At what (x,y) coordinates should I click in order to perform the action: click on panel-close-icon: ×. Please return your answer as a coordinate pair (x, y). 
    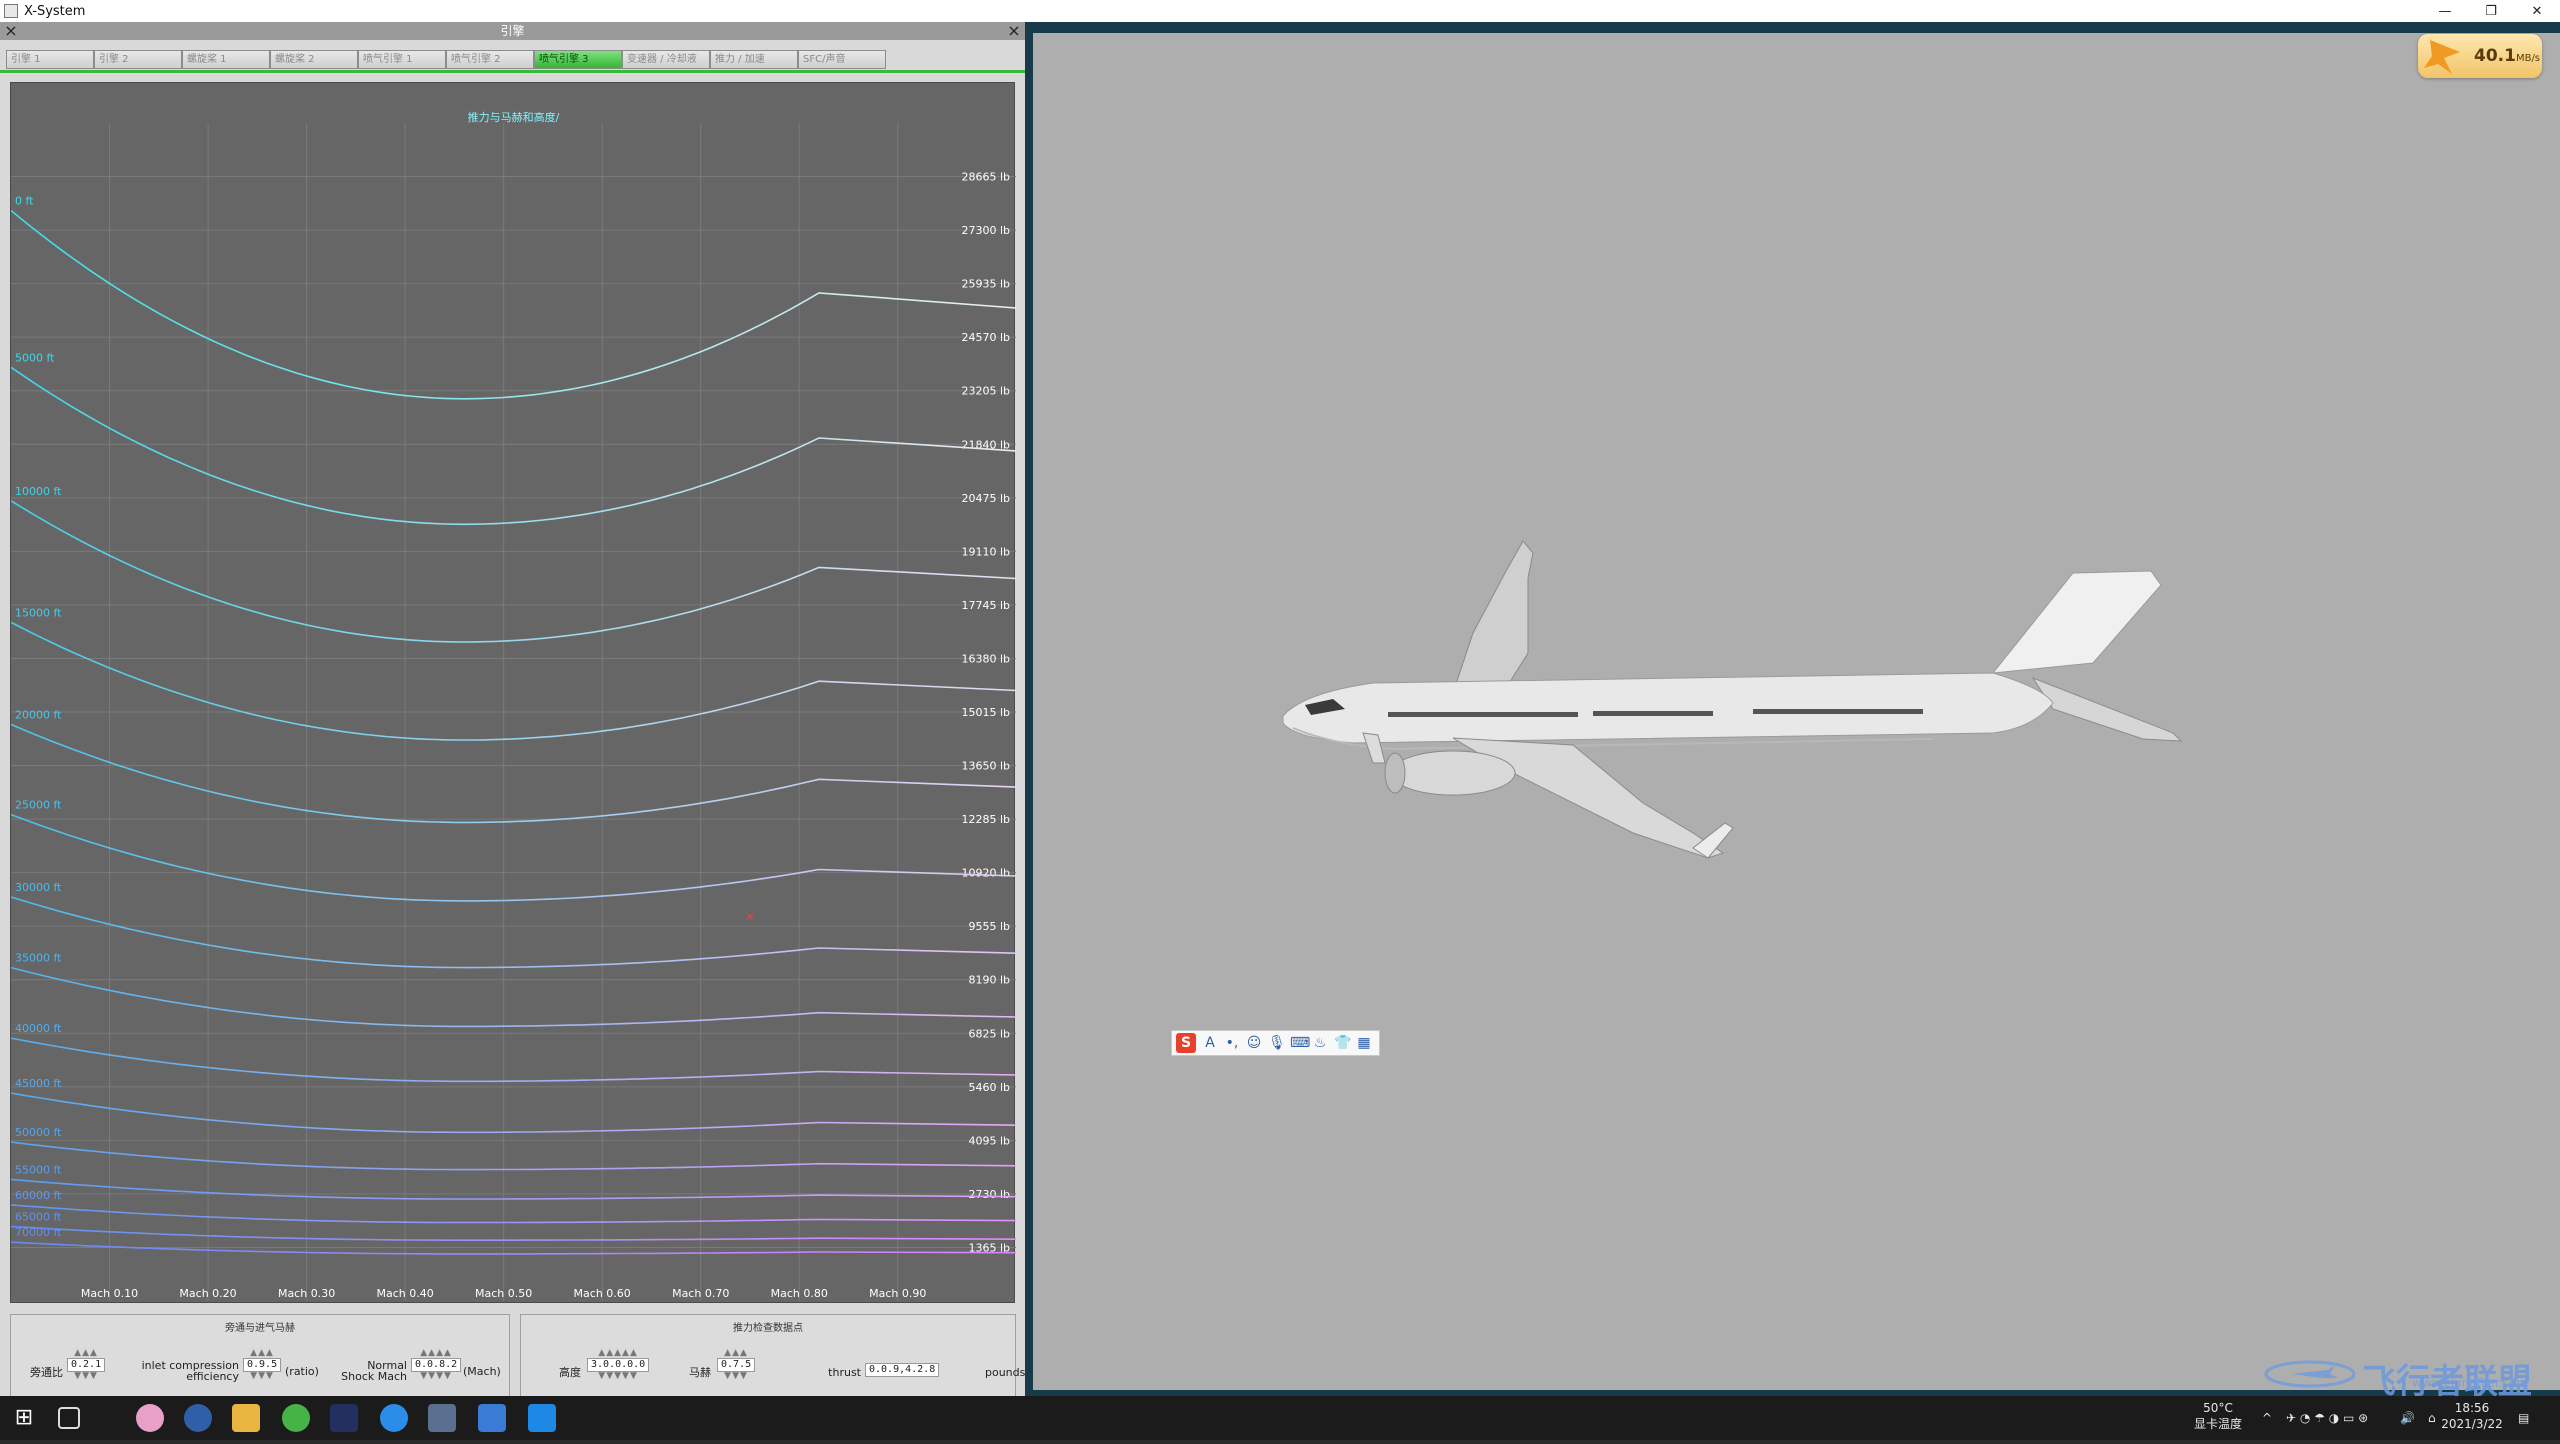
    Looking at the image, I should click on (11, 31).